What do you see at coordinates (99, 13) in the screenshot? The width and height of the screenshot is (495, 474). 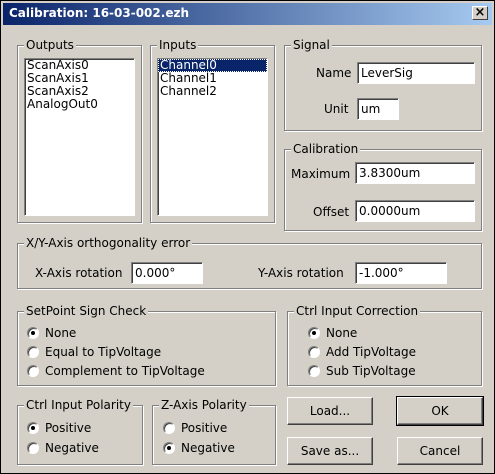 I see `window-title: Calibration: 16-03-002.ezh` at bounding box center [99, 13].